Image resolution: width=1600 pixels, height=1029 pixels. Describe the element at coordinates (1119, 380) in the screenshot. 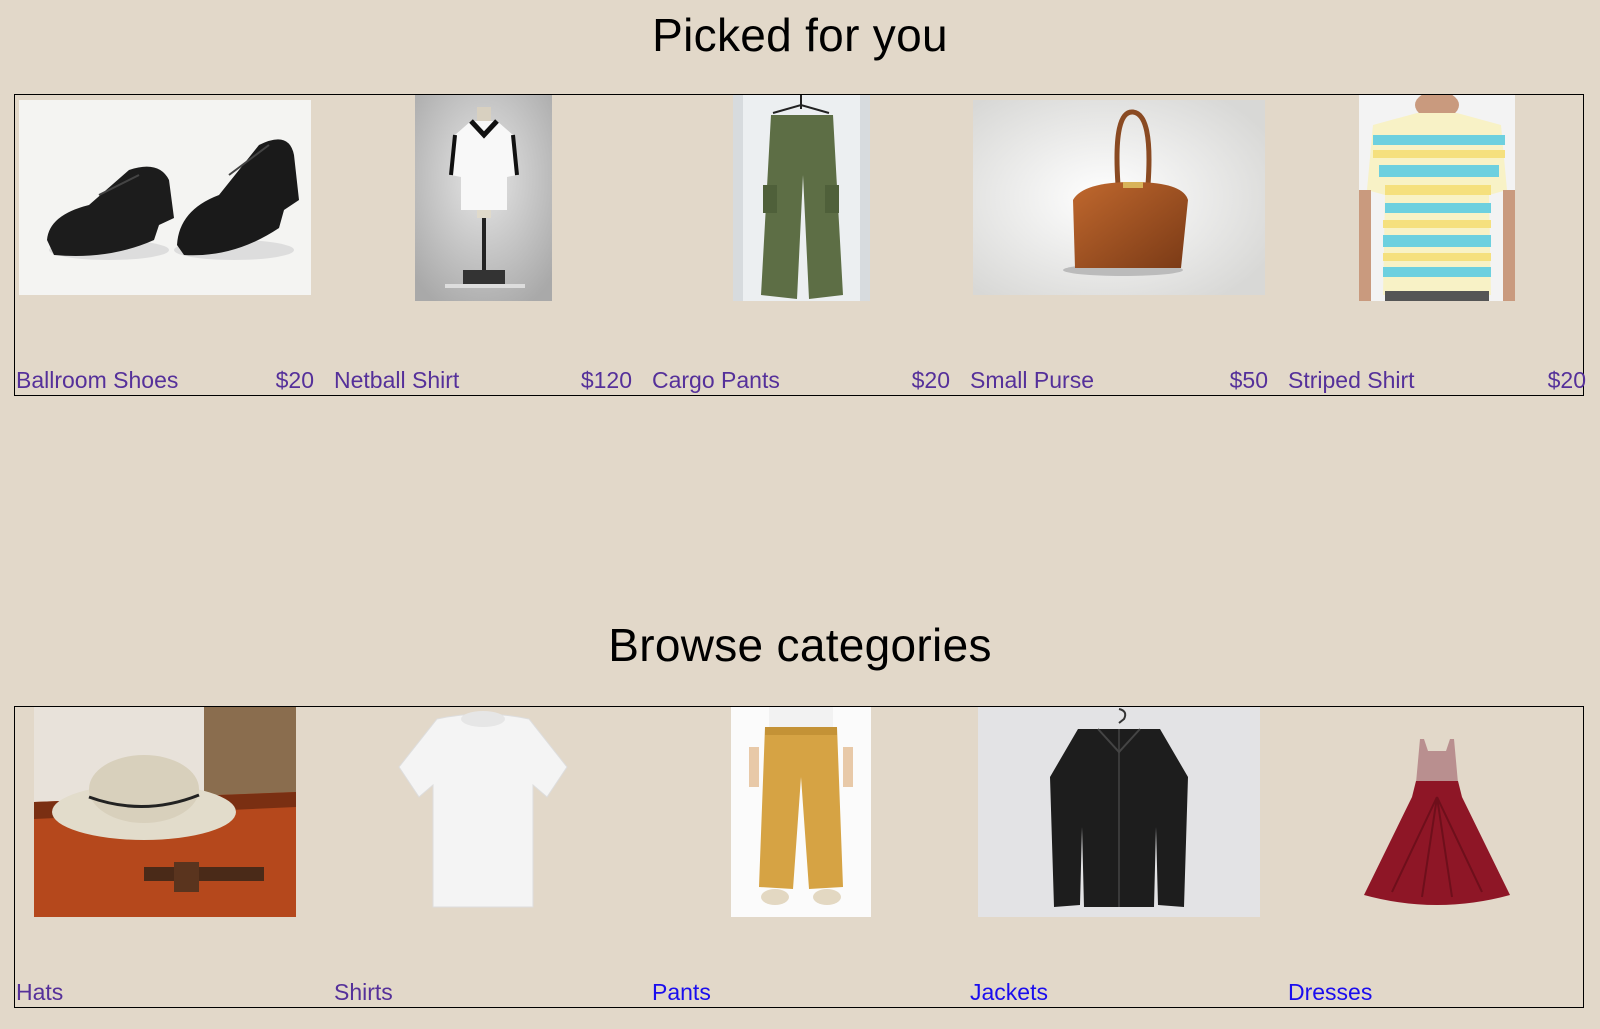

I see `product-label: Small Purse $50` at that location.